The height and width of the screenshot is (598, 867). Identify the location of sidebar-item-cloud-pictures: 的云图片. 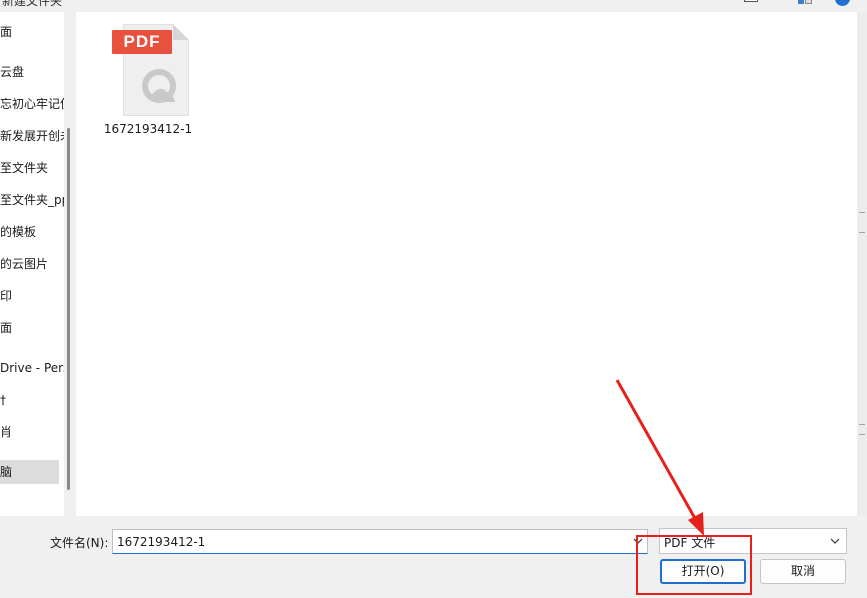
(32, 264).